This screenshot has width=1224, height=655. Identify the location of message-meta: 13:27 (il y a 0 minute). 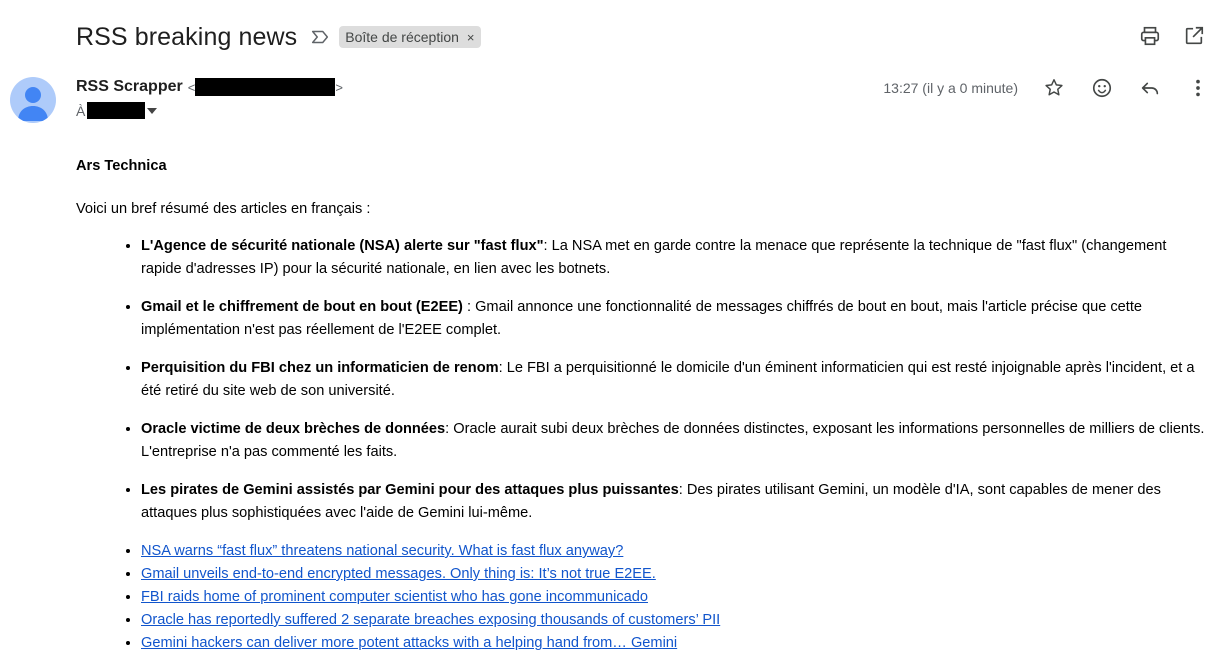
(1046, 88).